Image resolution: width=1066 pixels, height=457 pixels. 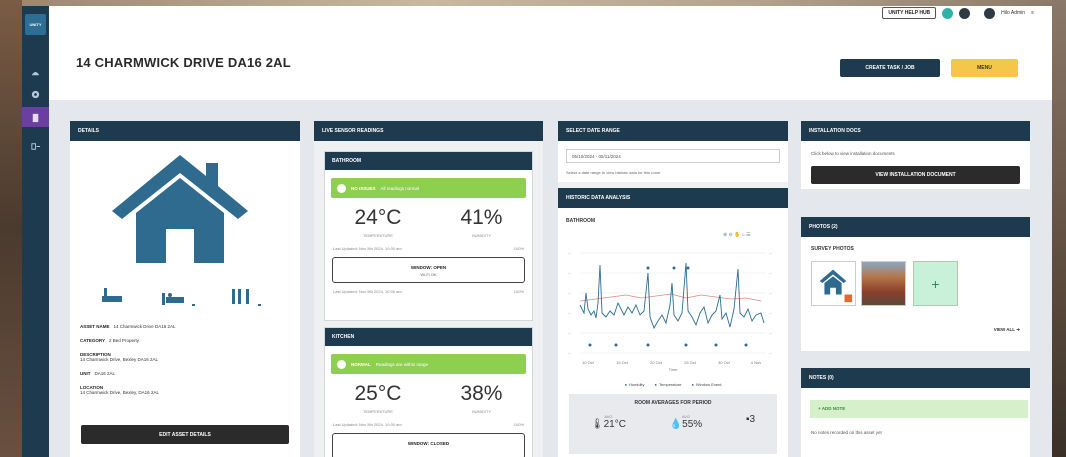 I want to click on house-photo-icon, so click(x=836, y=286).